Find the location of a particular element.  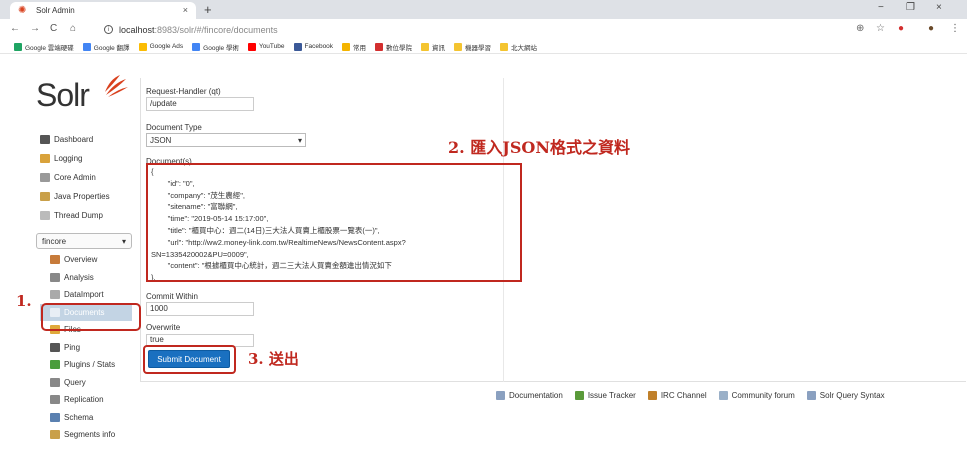

footer-link-irc-channel: IRC Channel is located at coordinates (677, 395).